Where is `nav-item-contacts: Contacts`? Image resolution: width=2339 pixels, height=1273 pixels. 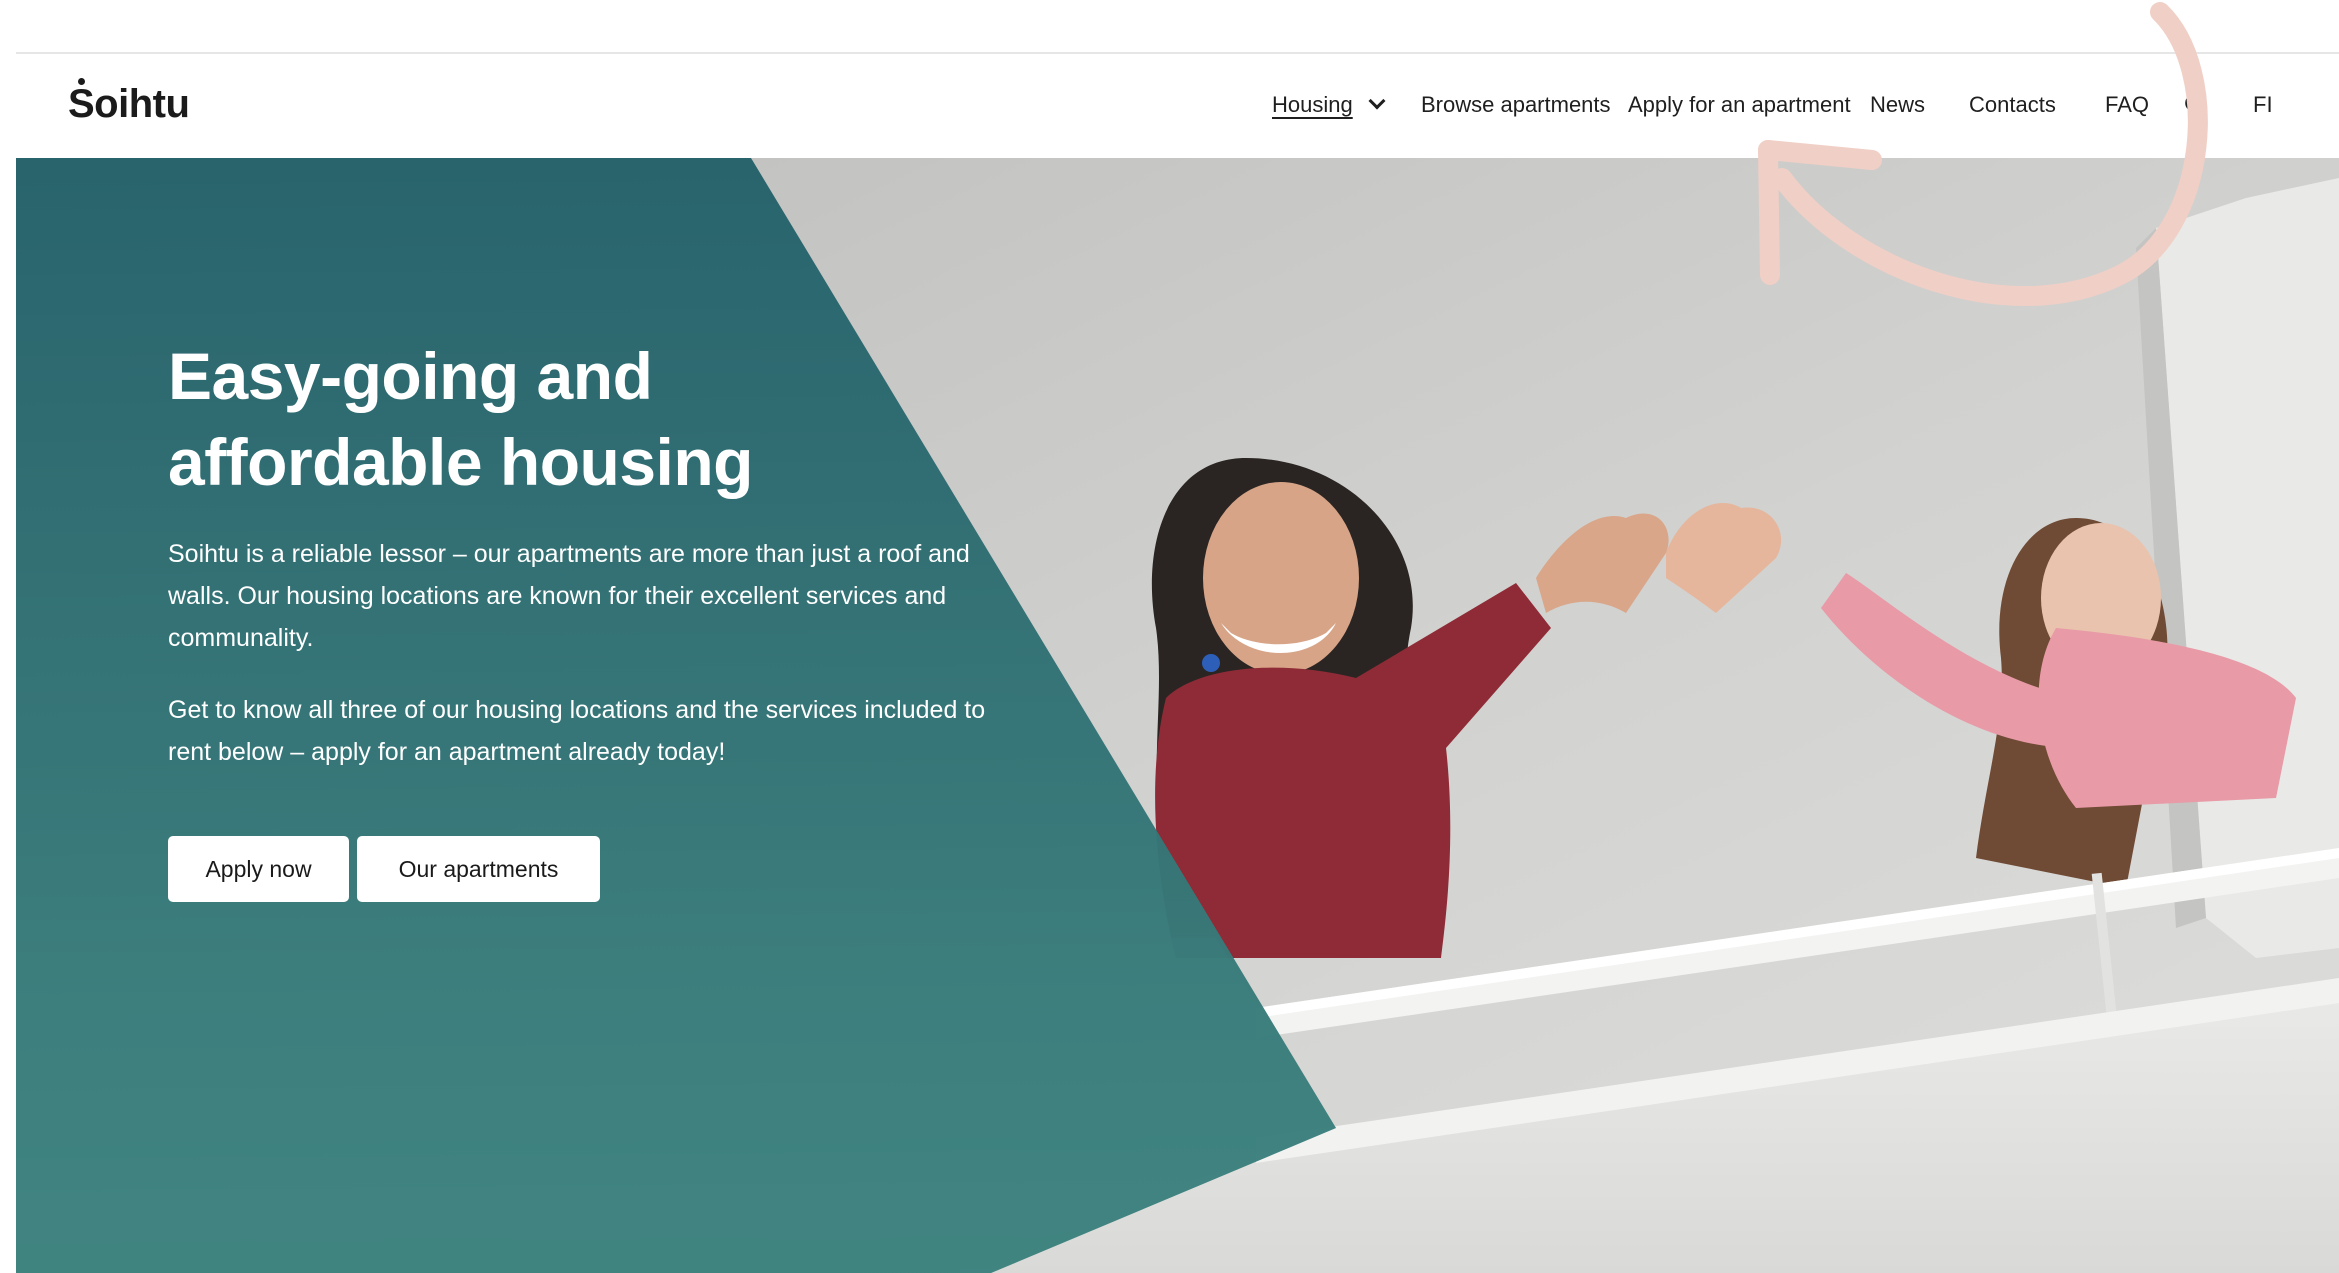 nav-item-contacts: Contacts is located at coordinates (2012, 105).